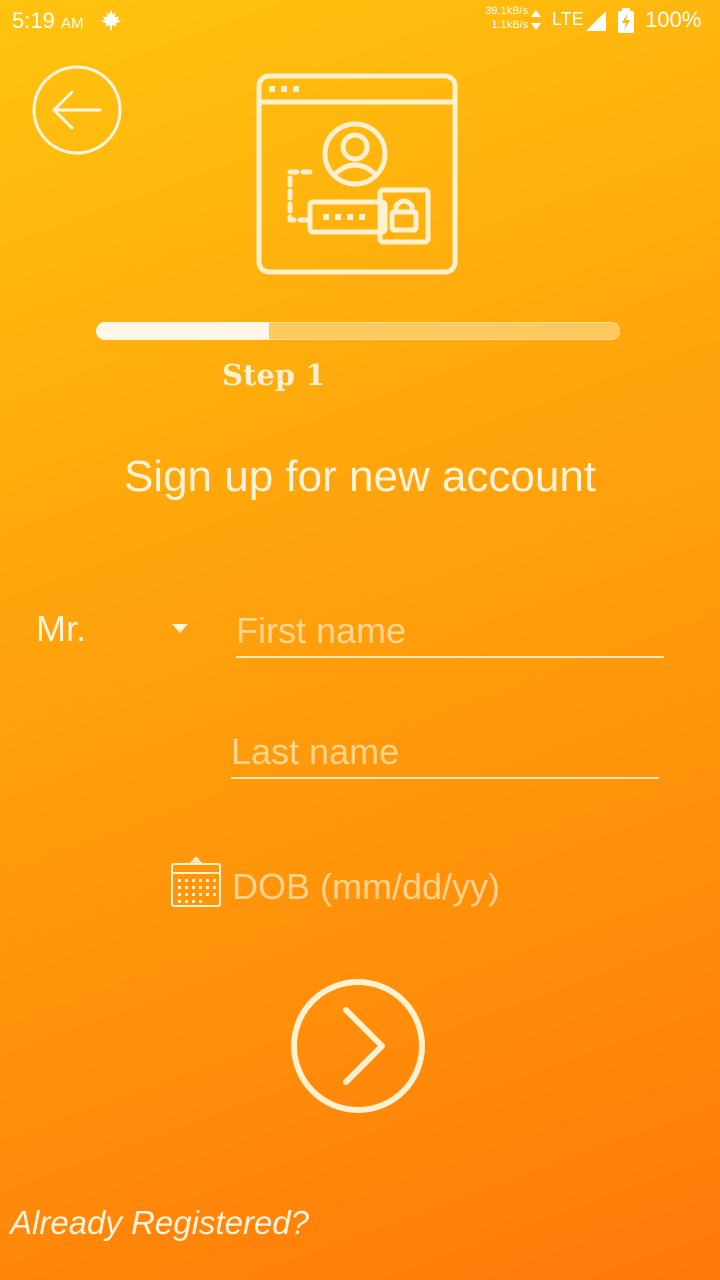 This screenshot has height=1280, width=720. What do you see at coordinates (111, 20) in the screenshot?
I see `maple-leaf-icon` at bounding box center [111, 20].